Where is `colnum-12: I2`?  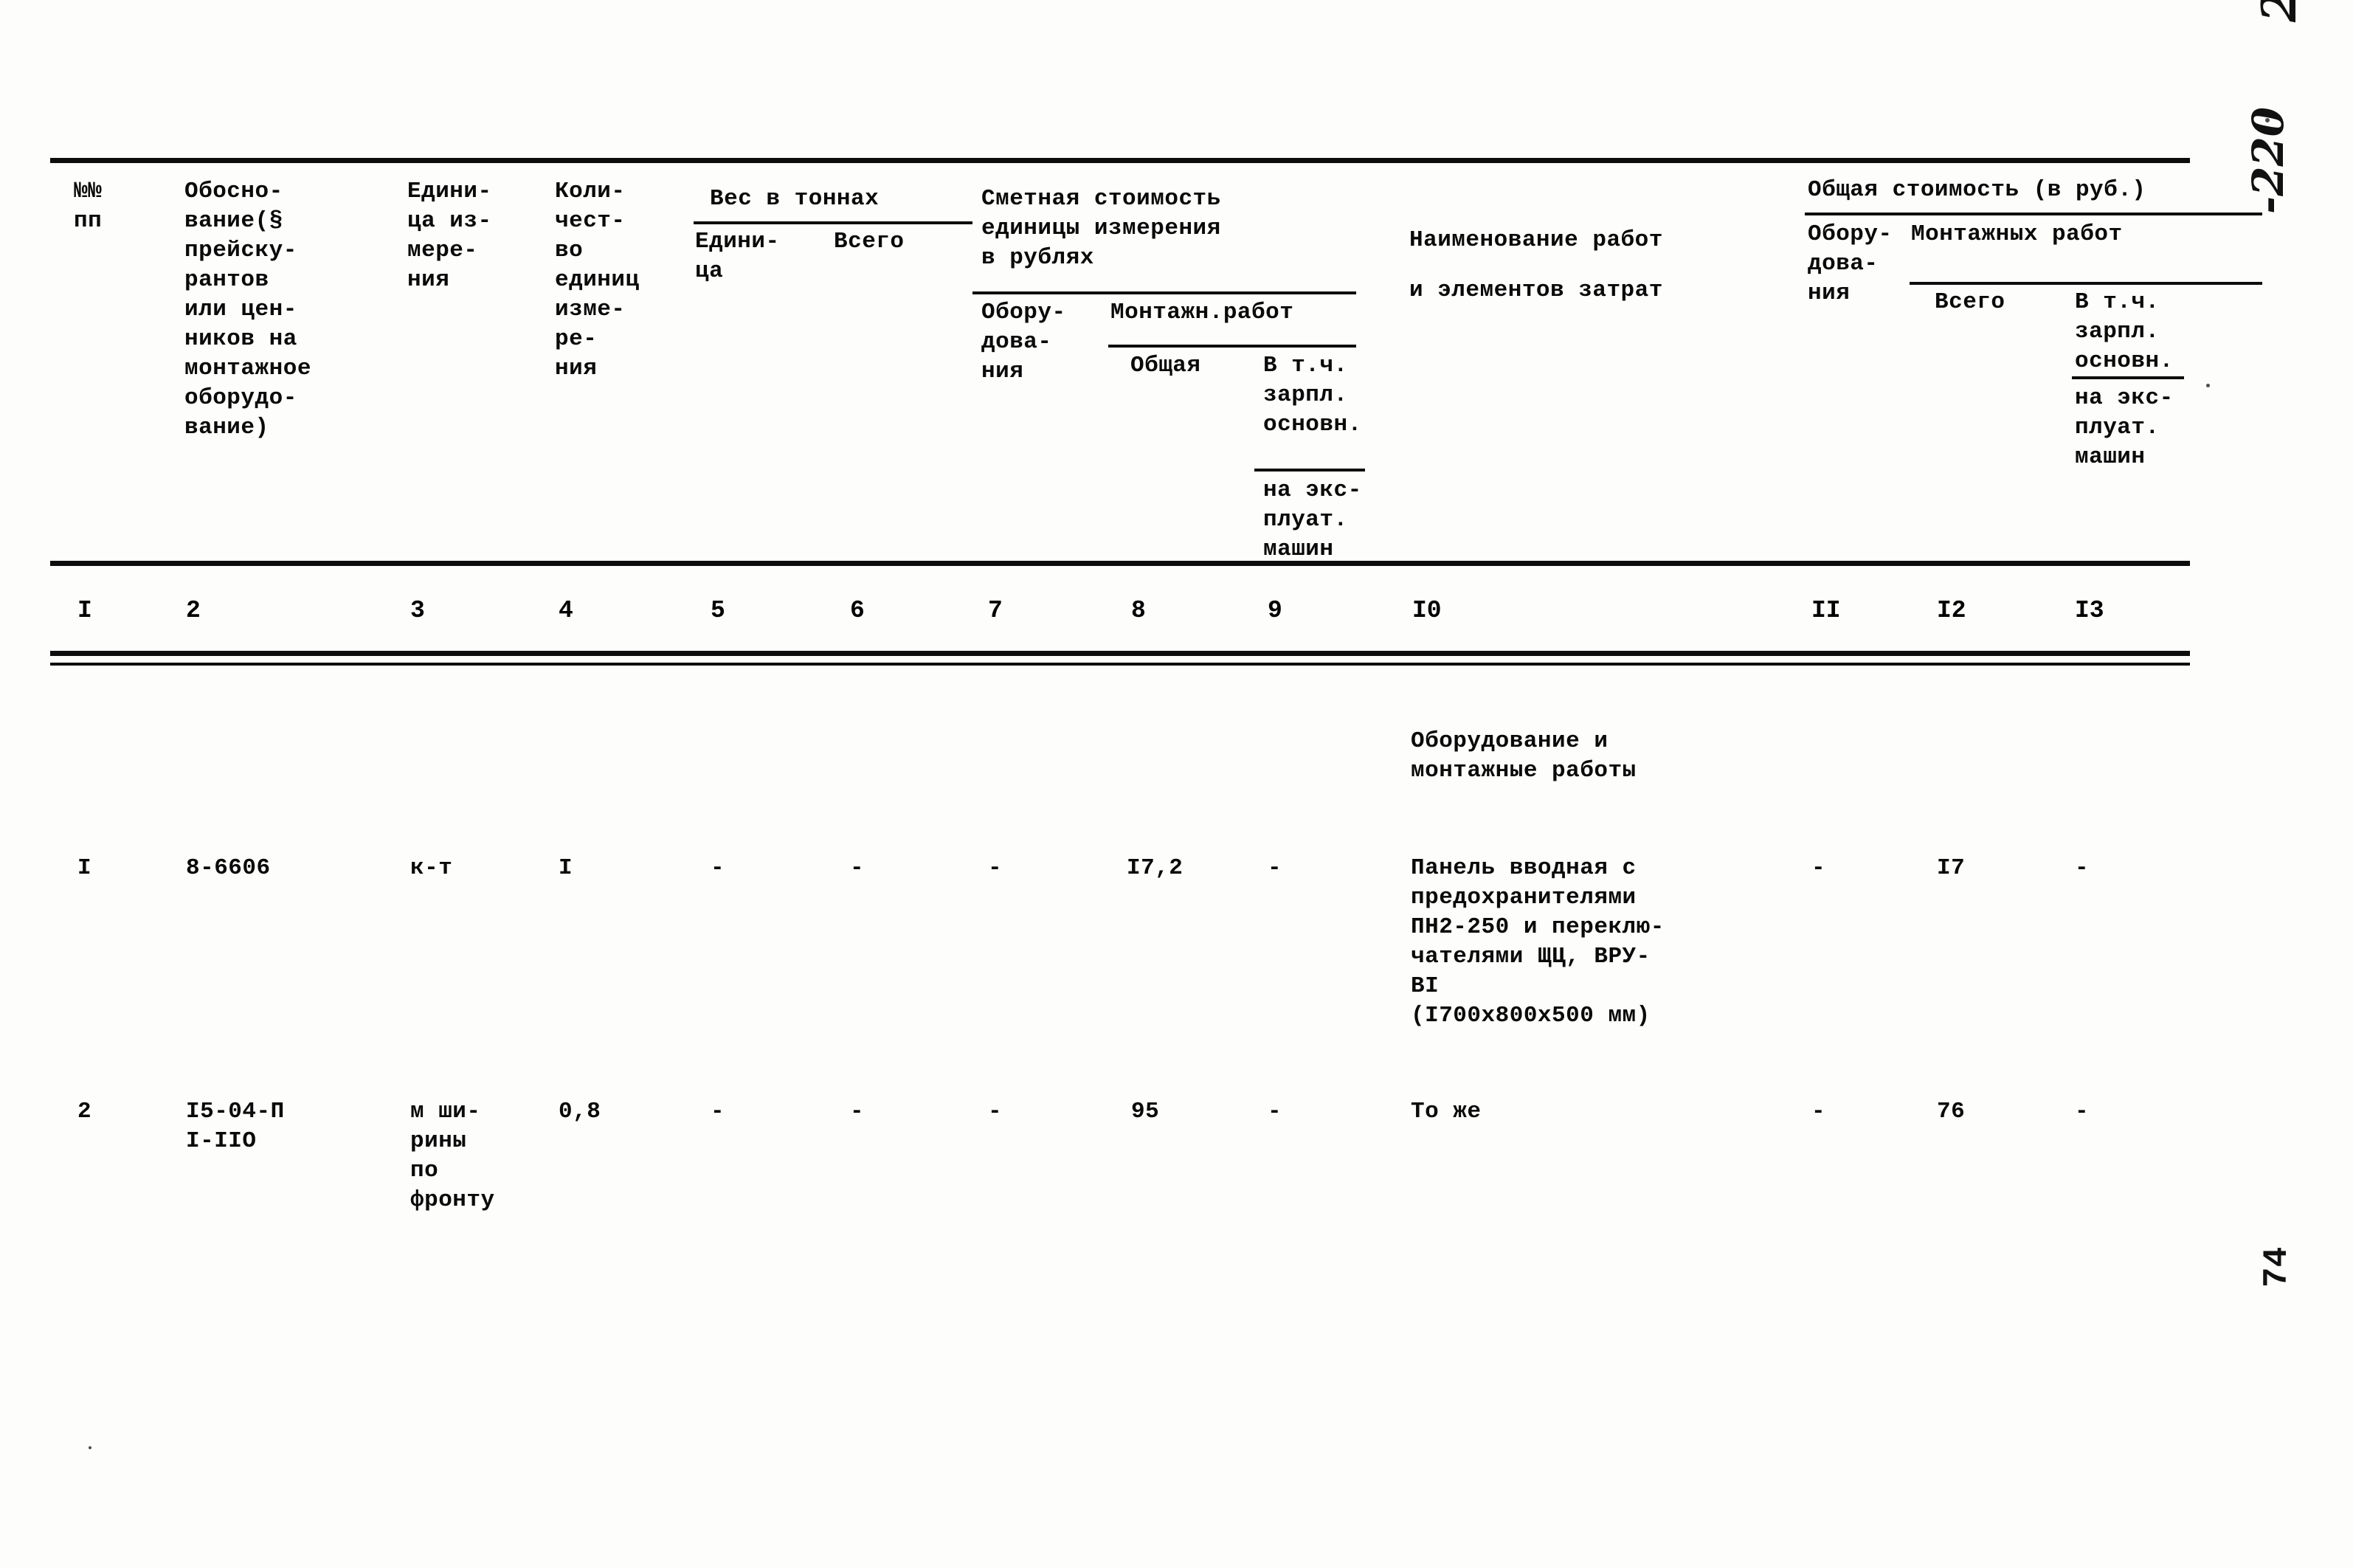
colnum-12: I2 is located at coordinates (1952, 610).